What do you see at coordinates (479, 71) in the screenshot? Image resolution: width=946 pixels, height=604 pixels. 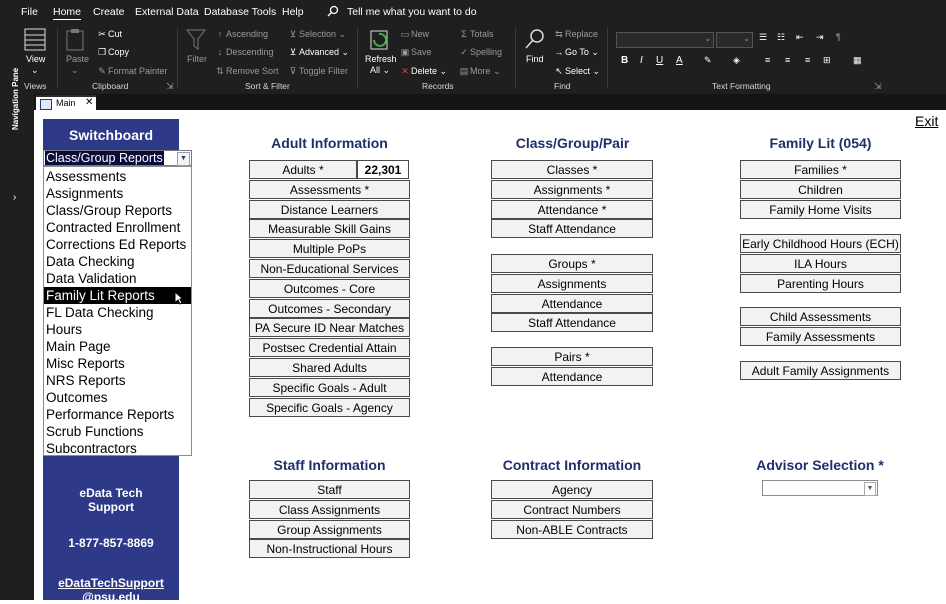 I see `more-button: ▤ More ⌄` at bounding box center [479, 71].